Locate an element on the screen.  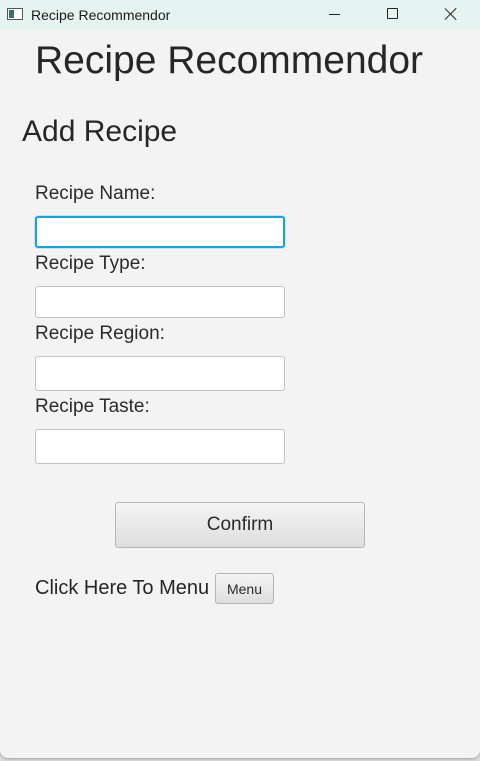
recipe-type-input is located at coordinates (160, 302).